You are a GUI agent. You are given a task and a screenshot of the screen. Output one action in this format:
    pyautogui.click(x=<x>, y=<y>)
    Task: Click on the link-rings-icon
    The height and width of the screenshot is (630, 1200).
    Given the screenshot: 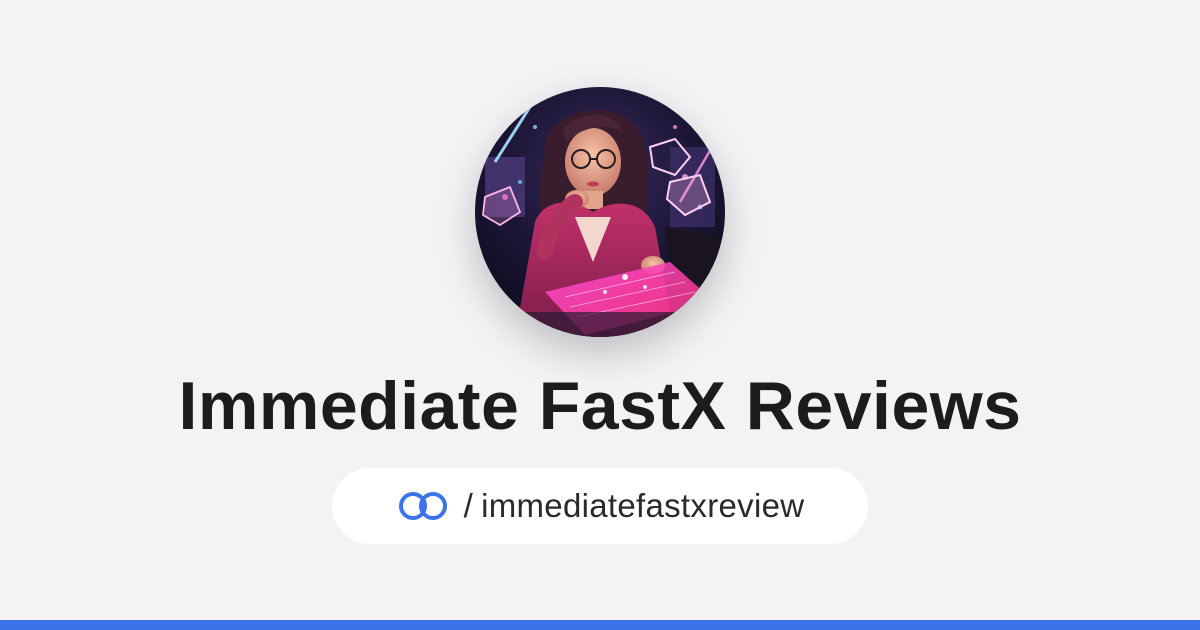 What is the action you would take?
    pyautogui.click(x=422, y=506)
    